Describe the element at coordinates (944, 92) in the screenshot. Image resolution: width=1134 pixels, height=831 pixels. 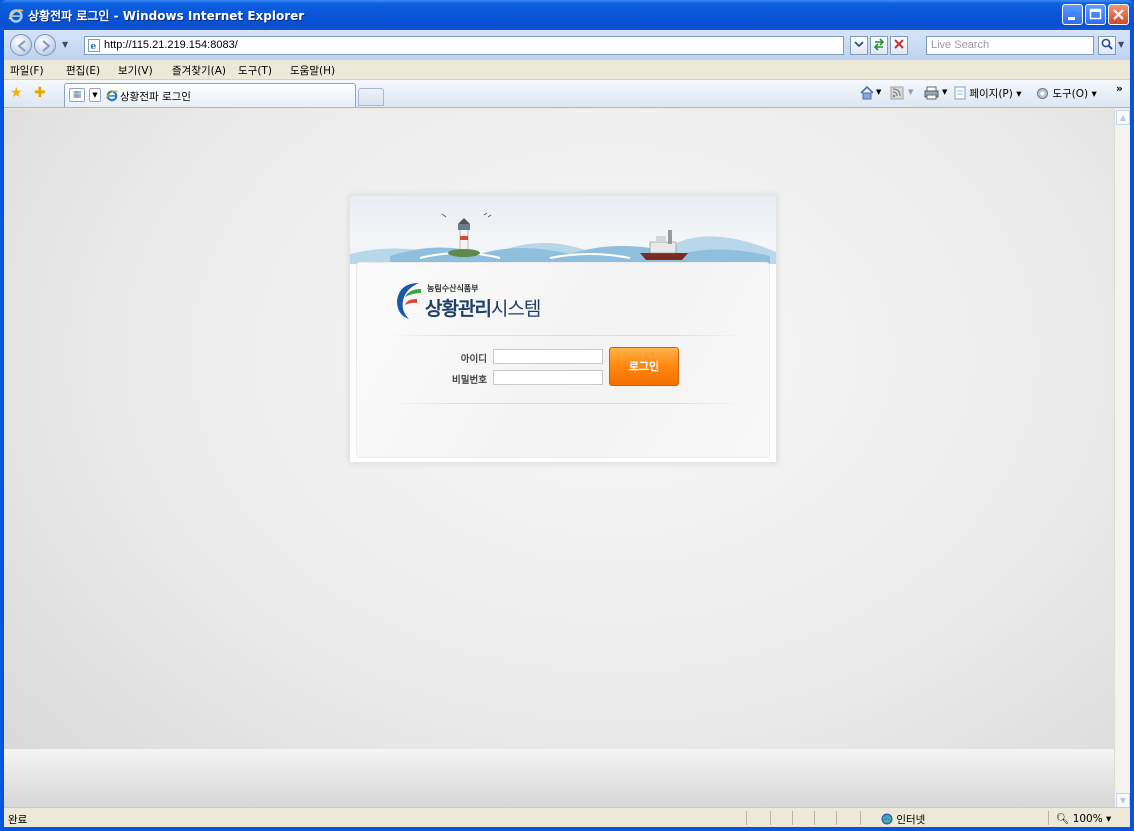
I see `print-dropdown-icon: ▼` at that location.